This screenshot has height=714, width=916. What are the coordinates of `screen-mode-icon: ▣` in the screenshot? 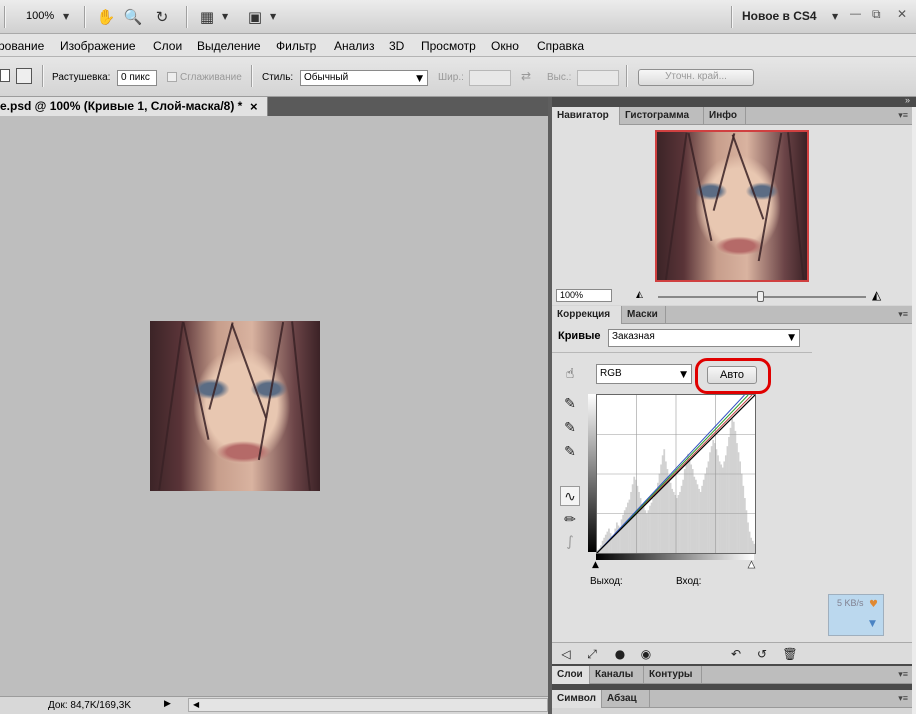 It's located at (255, 17).